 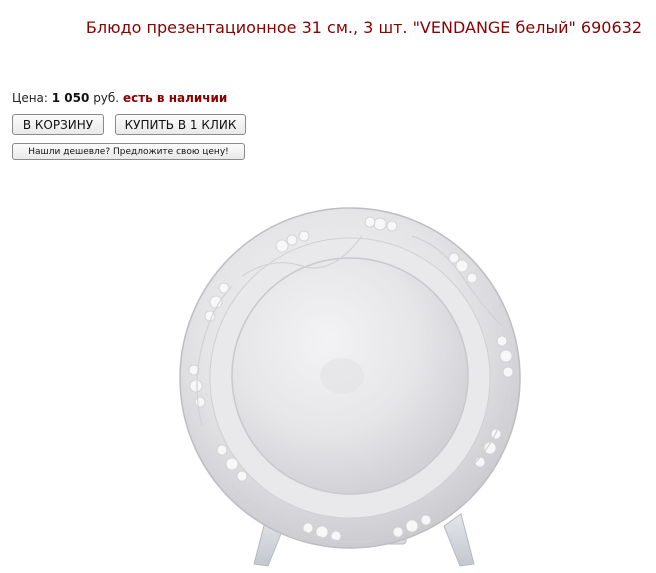 I want to click on buy-one-click-button: КУПИТЬ В 1 КЛИК, so click(x=180, y=124).